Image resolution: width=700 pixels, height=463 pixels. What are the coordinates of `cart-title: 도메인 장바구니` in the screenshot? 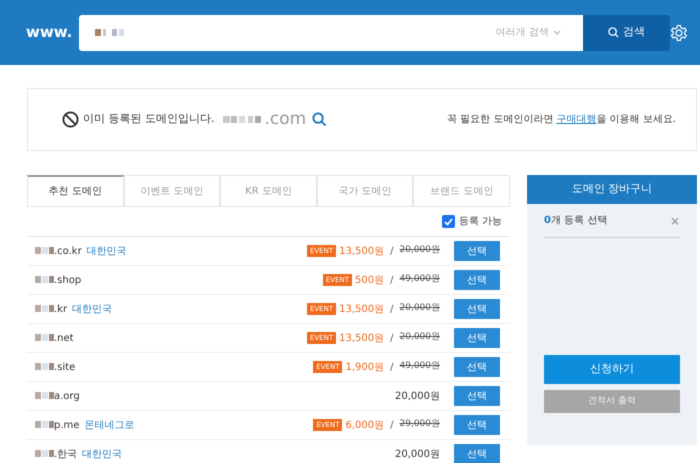 It's located at (612, 189).